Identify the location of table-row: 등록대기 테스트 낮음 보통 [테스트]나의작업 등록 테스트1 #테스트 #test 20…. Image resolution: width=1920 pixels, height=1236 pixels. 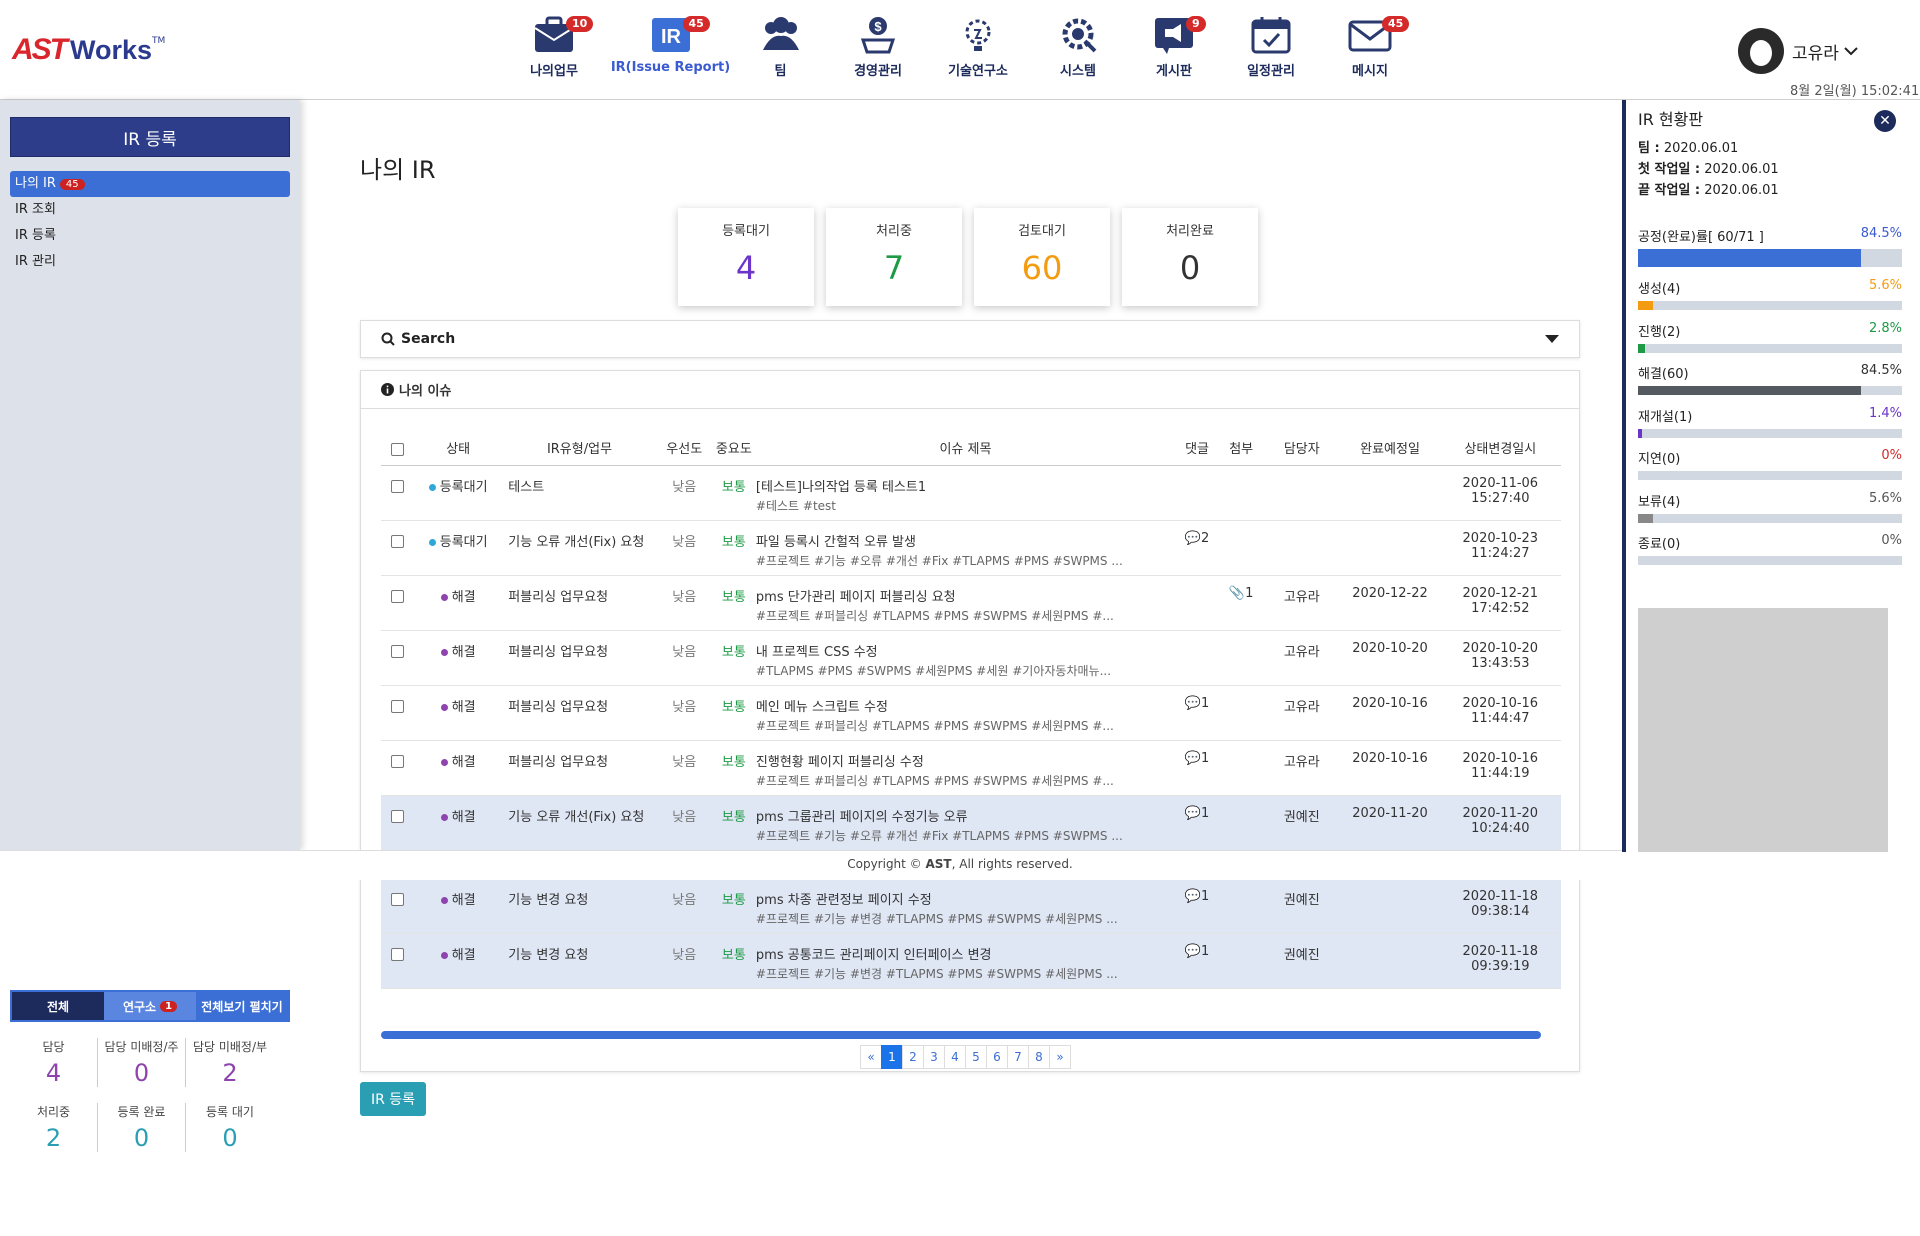
(971, 493).